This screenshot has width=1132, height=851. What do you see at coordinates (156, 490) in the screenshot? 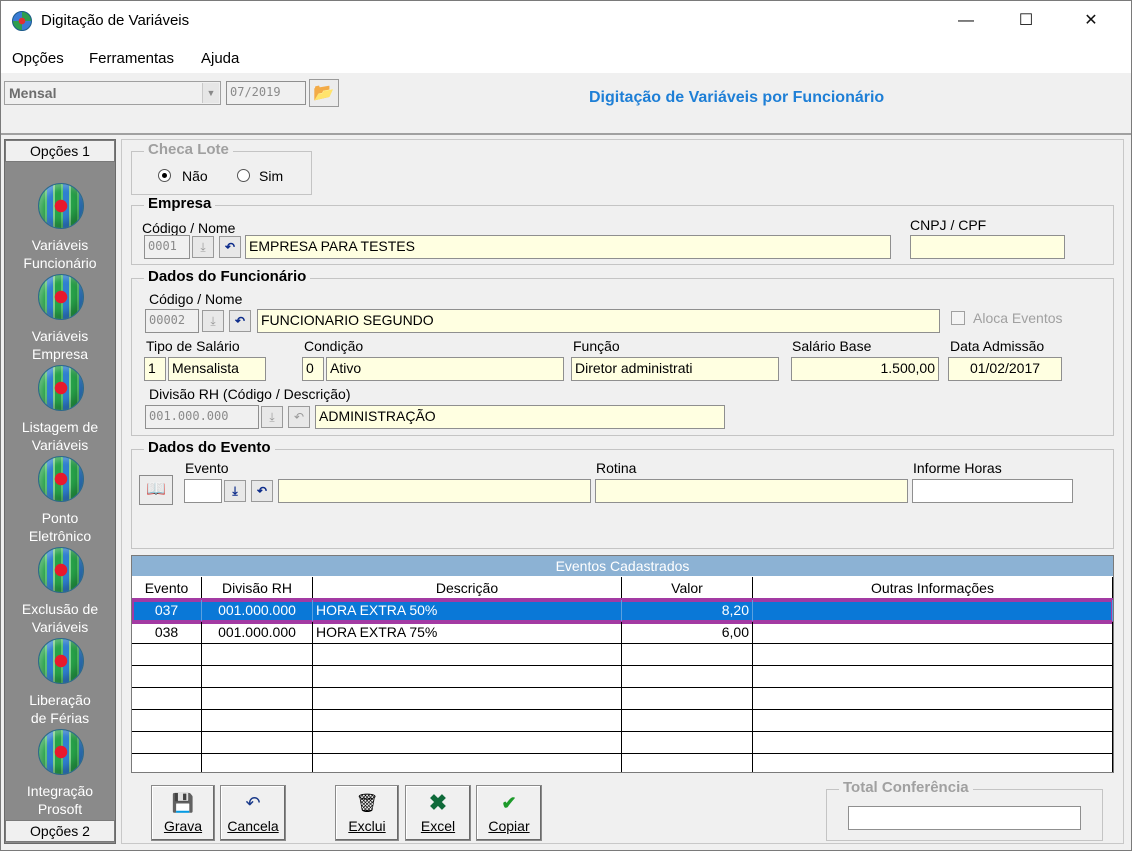
I see `book-lookup-button: 📖` at bounding box center [156, 490].